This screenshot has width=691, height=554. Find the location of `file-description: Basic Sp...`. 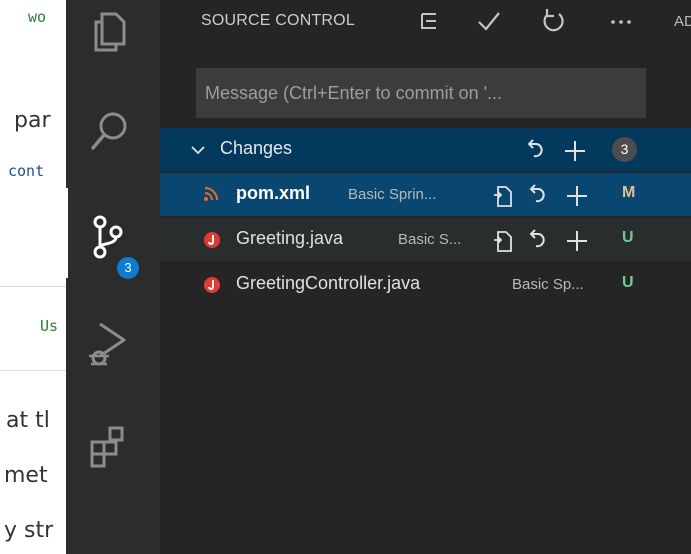

file-description: Basic Sp... is located at coordinates (548, 284).